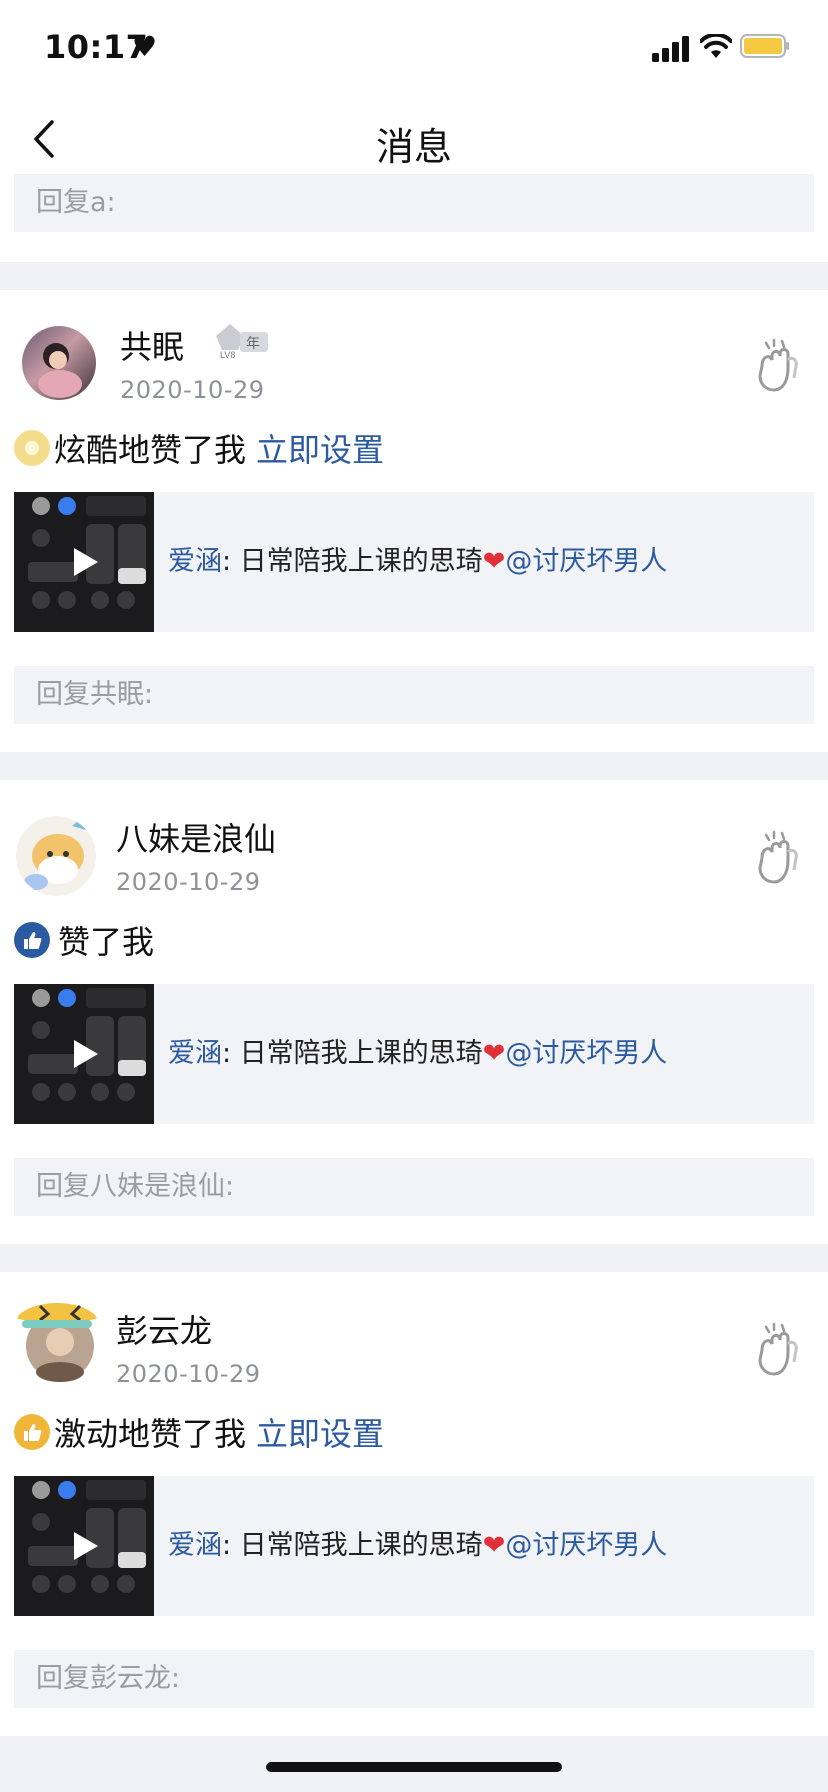 This screenshot has height=1792, width=828. Describe the element at coordinates (670, 49) in the screenshot. I see `signal-icon` at that location.